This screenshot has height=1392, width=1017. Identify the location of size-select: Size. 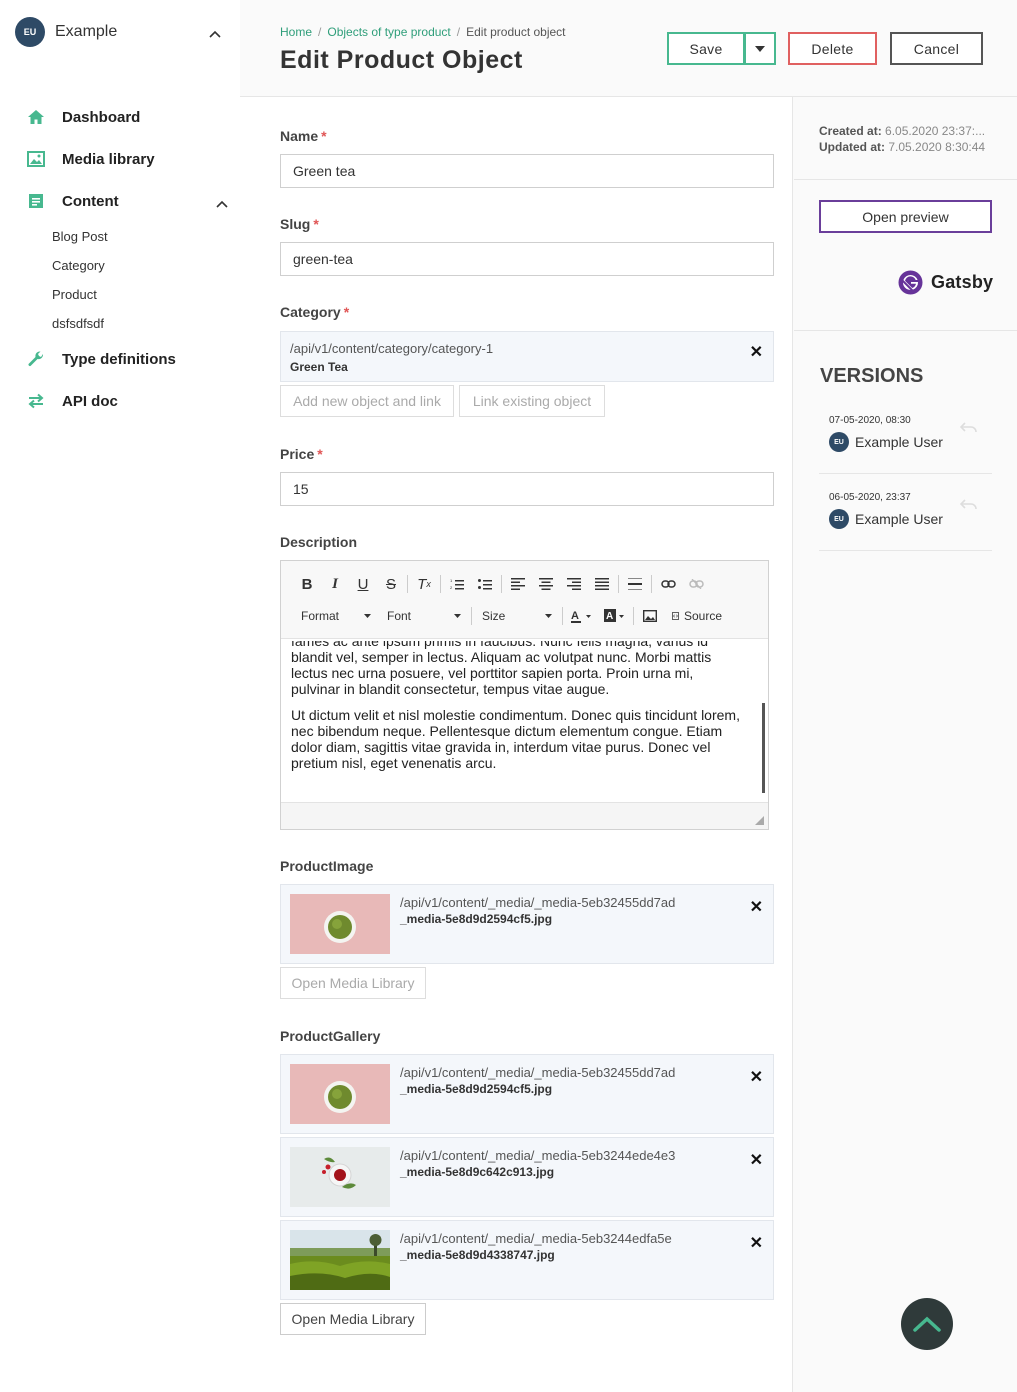
(517, 616).